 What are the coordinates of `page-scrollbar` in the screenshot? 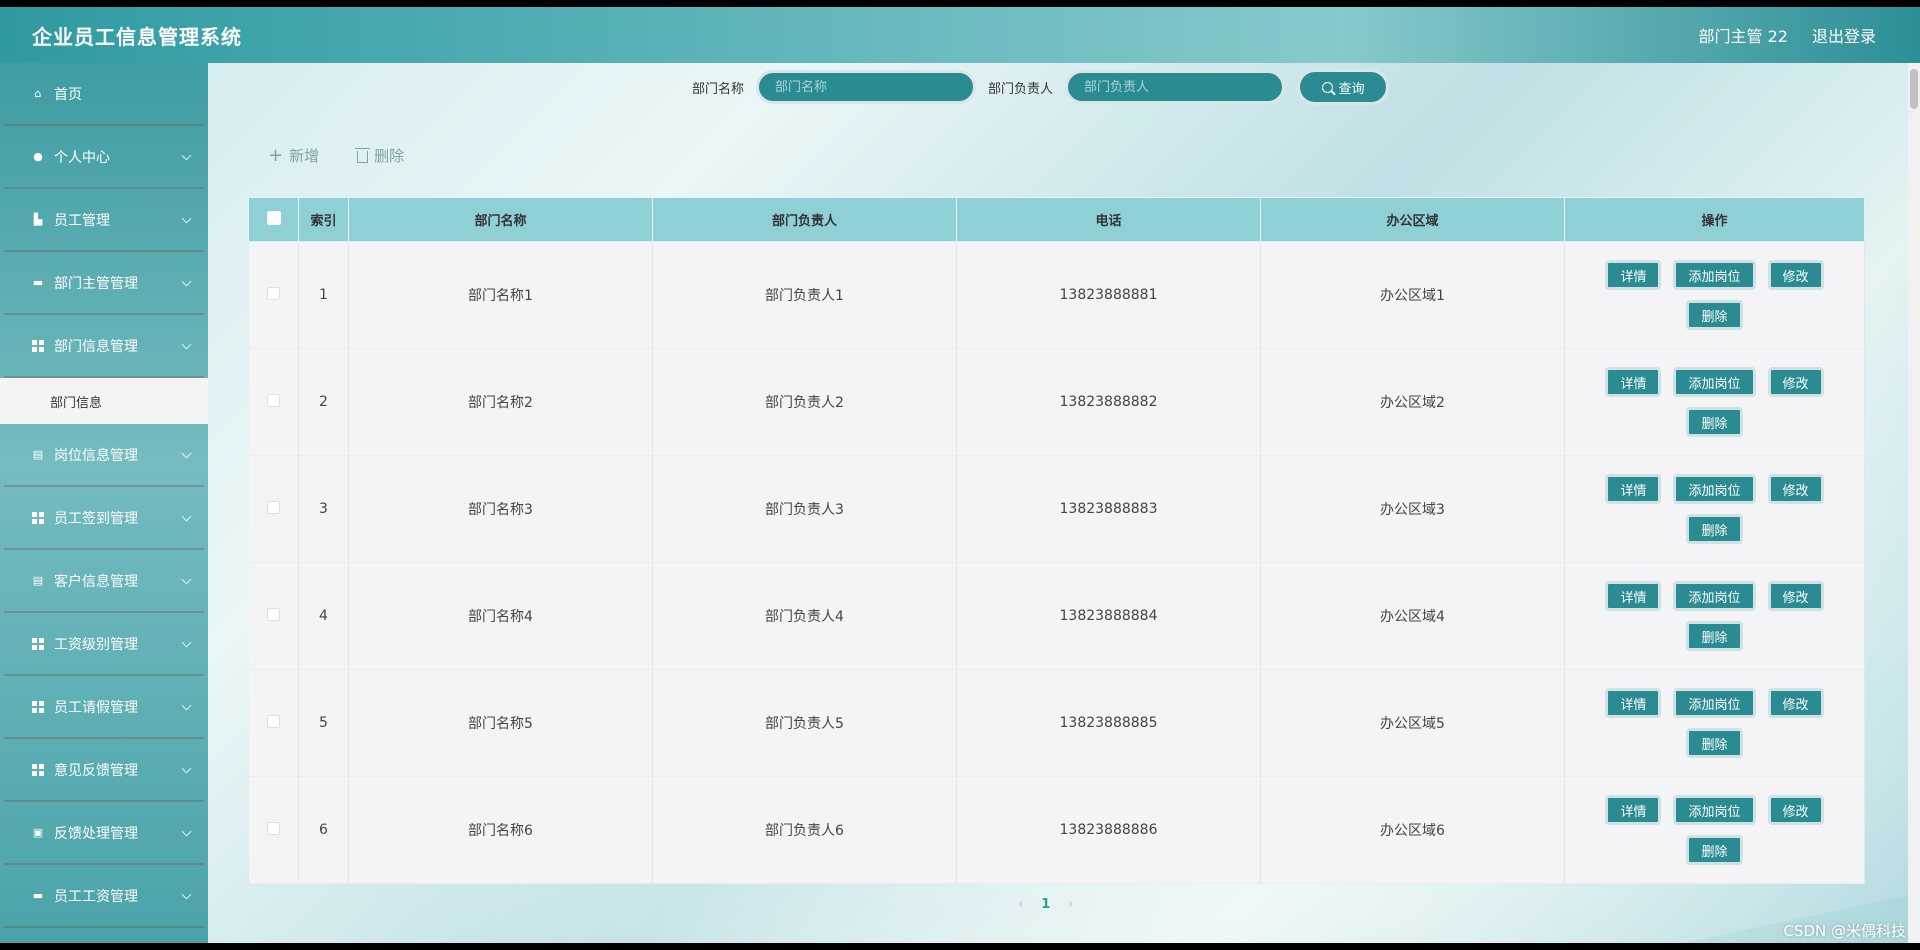 It's located at (1914, 503).